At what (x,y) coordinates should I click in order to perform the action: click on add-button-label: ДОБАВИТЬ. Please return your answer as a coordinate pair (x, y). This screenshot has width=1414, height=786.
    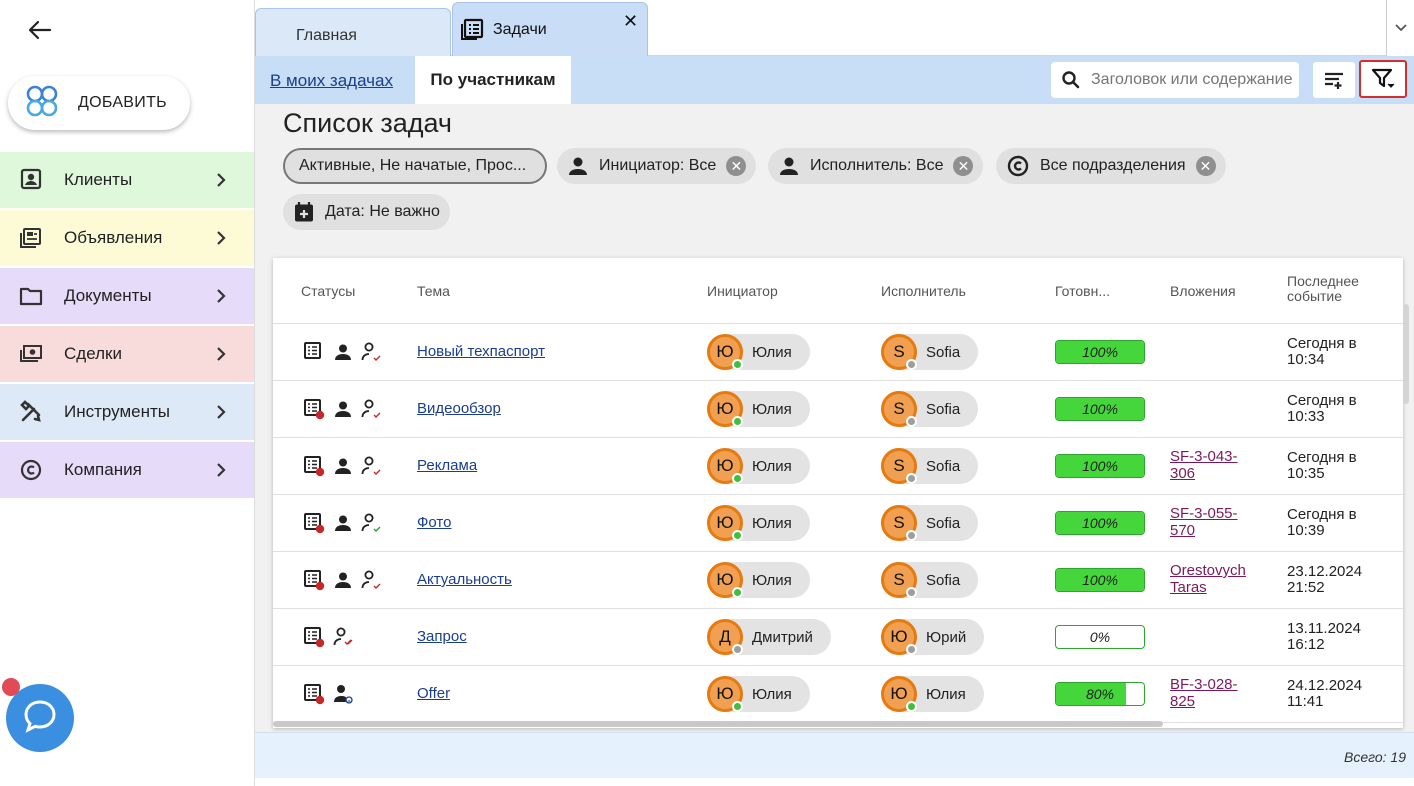
    Looking at the image, I should click on (122, 102).